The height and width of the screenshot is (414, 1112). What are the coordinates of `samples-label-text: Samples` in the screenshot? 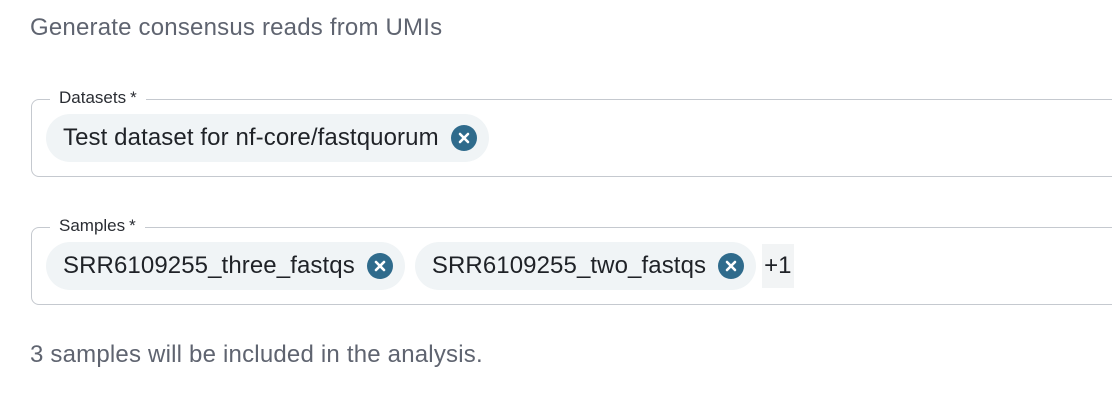 It's located at (92, 225).